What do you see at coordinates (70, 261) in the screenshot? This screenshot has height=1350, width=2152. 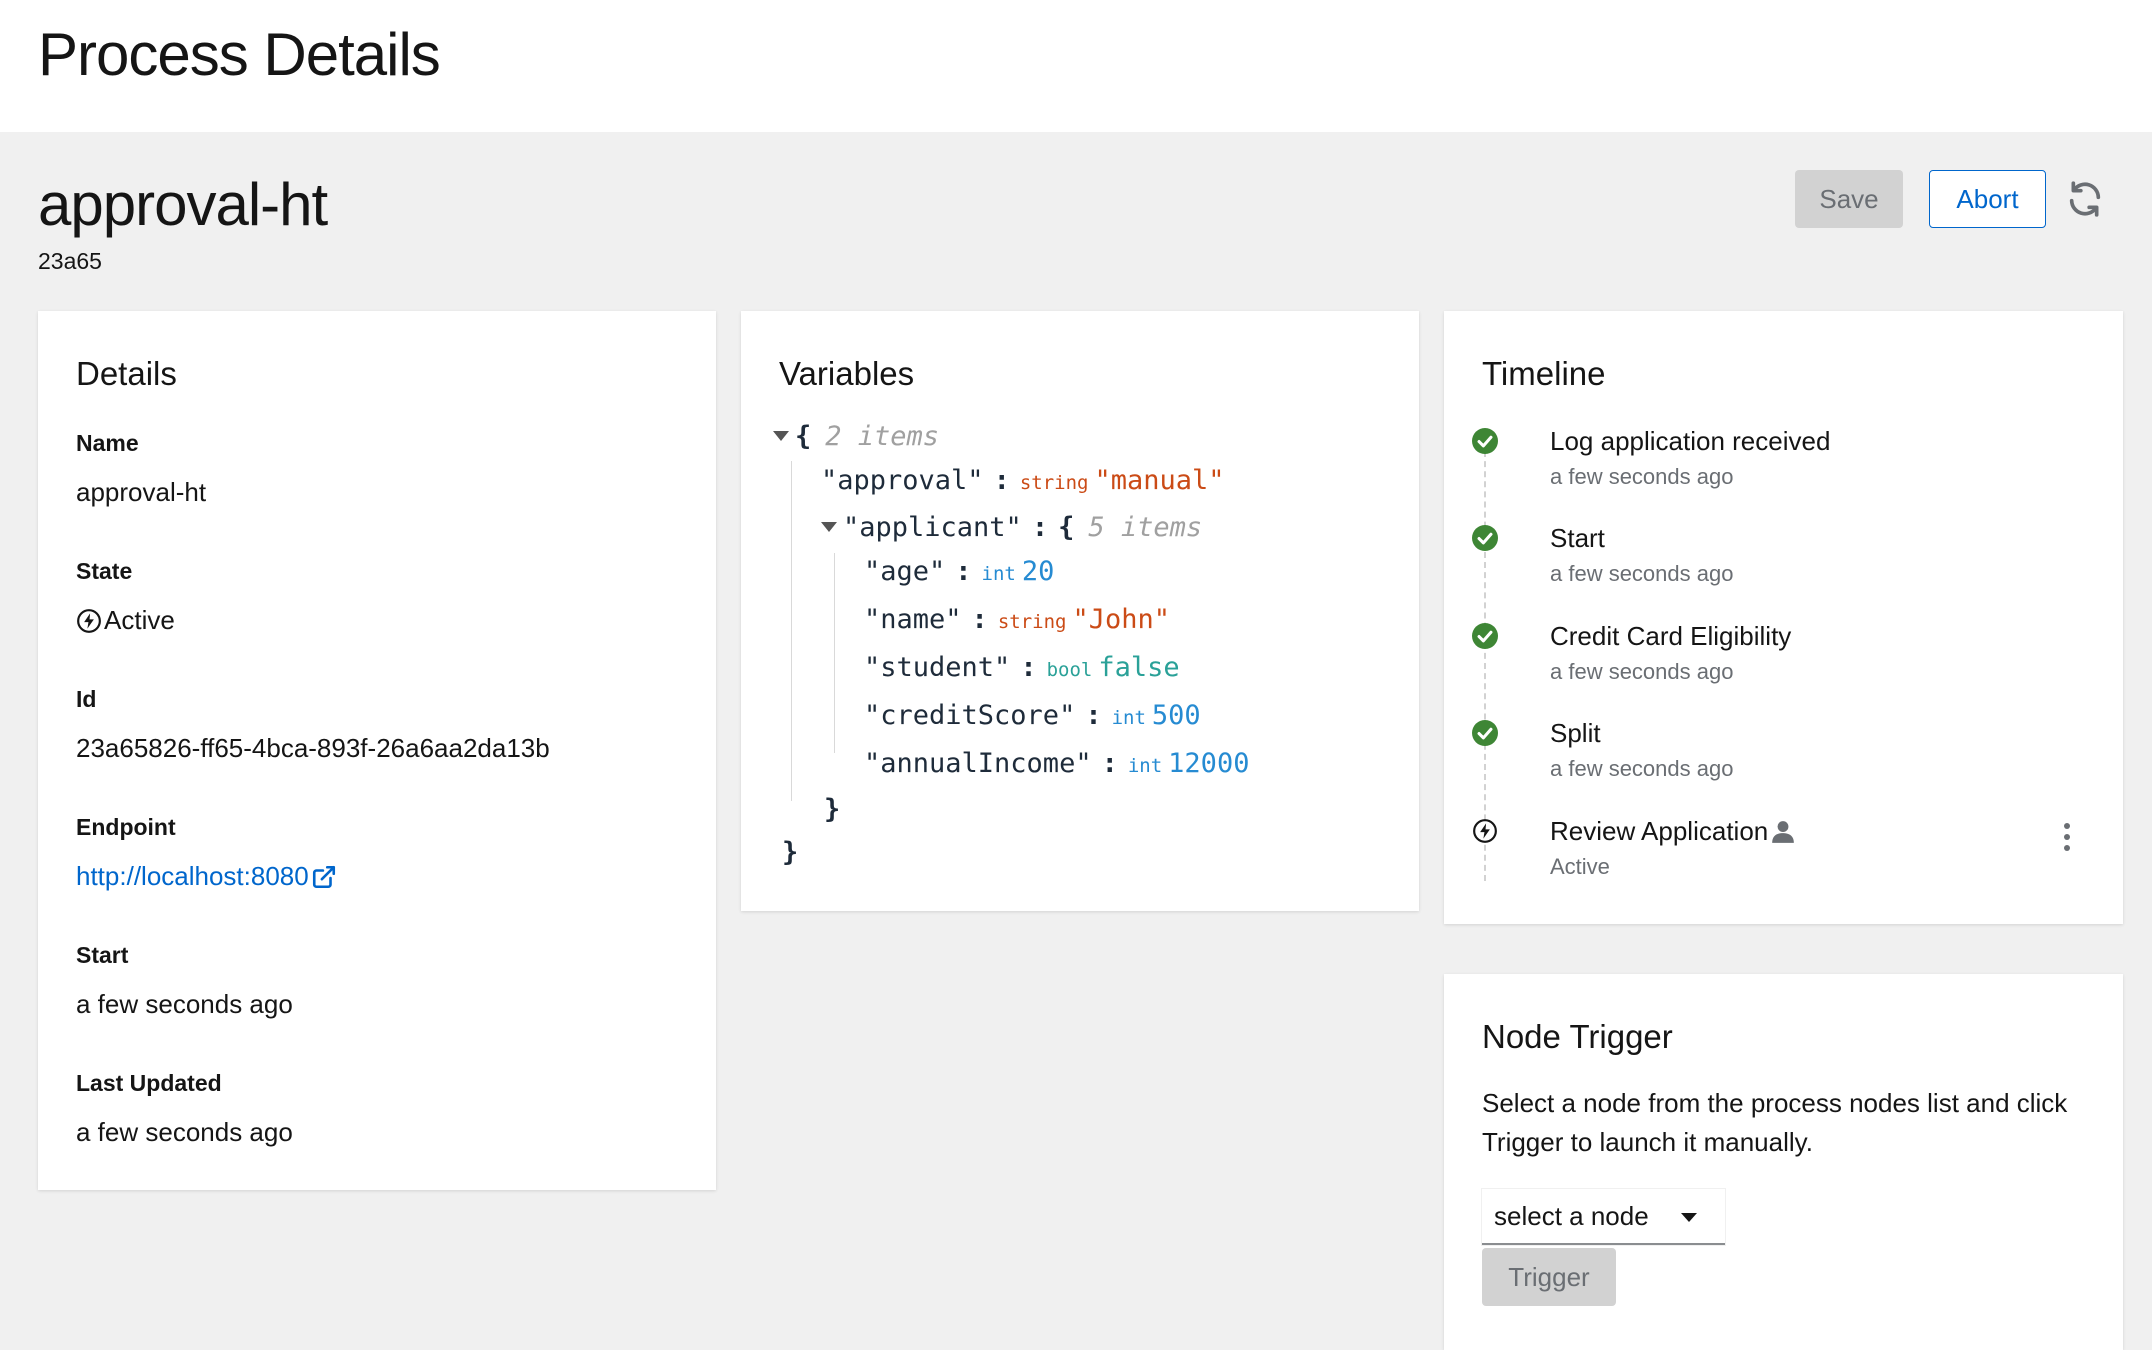 I see `process-short-id: 23a65` at bounding box center [70, 261].